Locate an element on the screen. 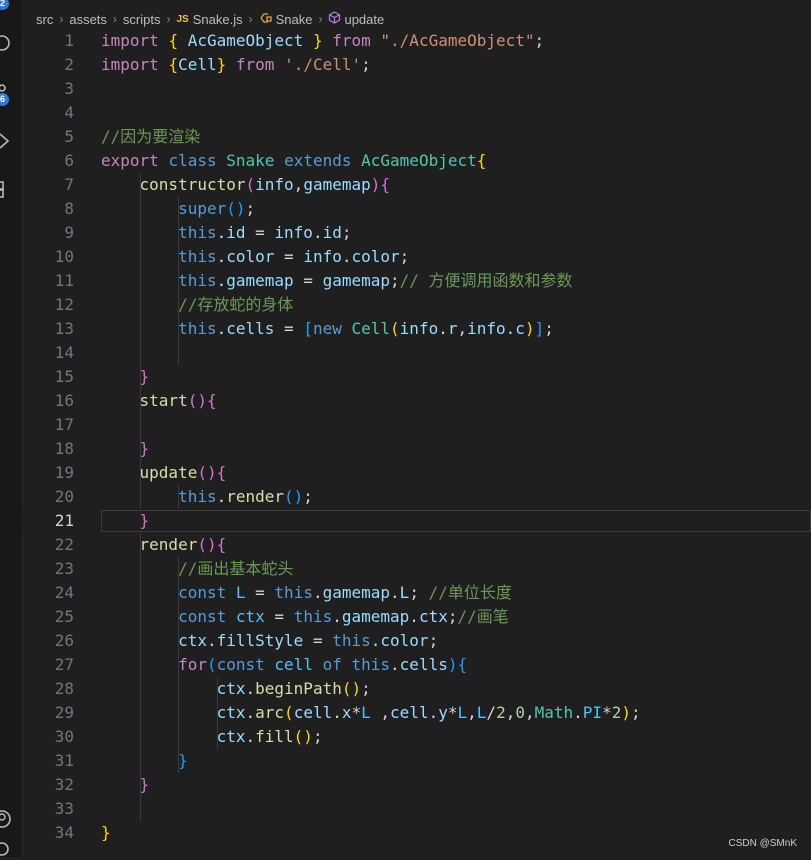 Image resolution: width=811 pixels, height=860 pixels. code-line: 3 is located at coordinates (416, 89).